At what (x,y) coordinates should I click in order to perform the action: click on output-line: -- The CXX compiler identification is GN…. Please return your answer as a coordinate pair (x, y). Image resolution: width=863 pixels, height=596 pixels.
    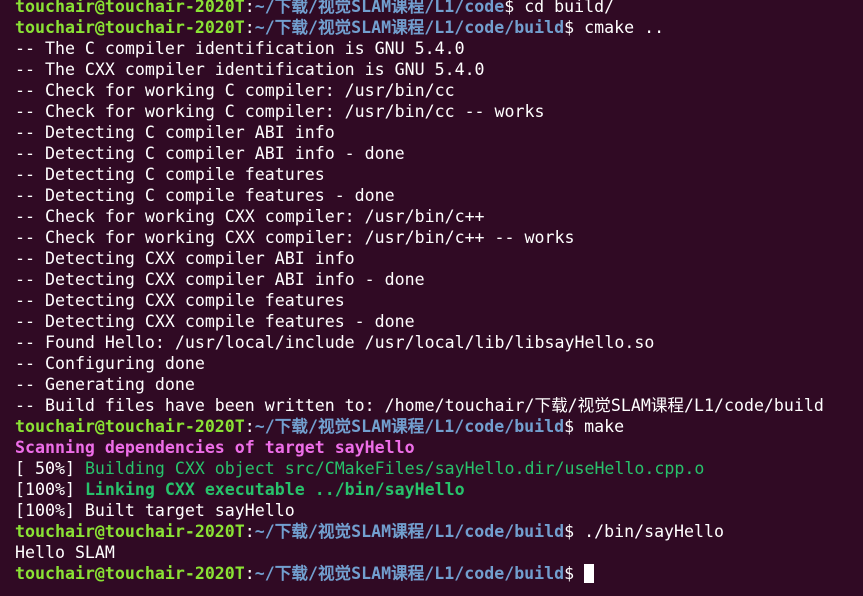
    Looking at the image, I should click on (250, 69).